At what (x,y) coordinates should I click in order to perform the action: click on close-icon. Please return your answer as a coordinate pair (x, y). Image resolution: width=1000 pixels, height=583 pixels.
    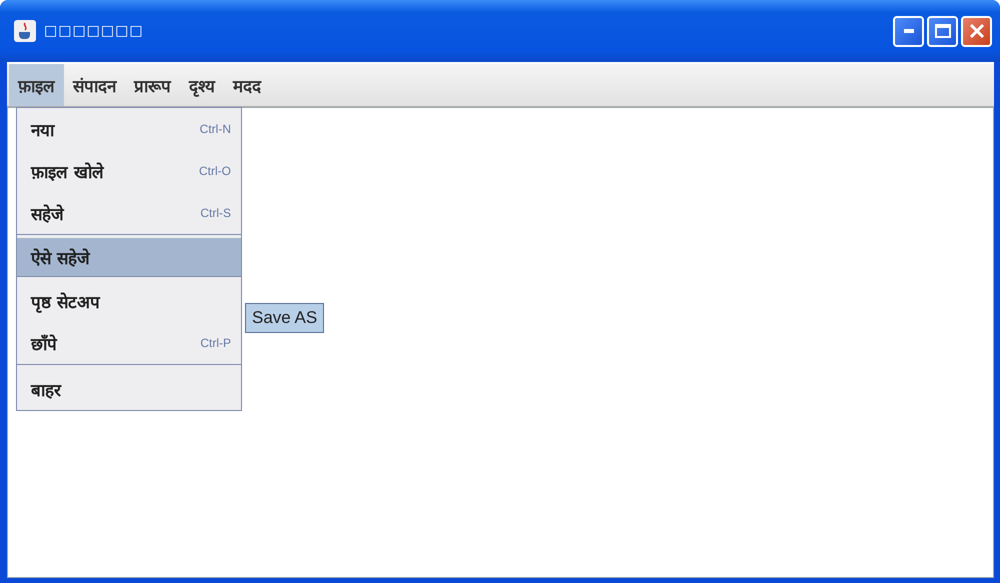
    Looking at the image, I should click on (976, 31).